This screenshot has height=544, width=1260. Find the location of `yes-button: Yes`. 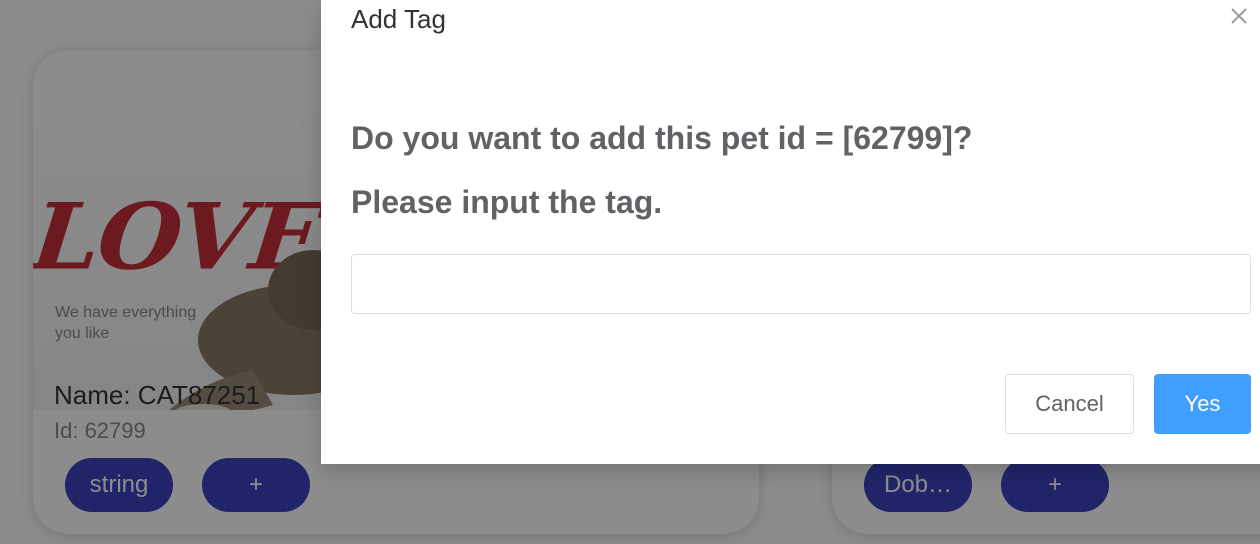

yes-button: Yes is located at coordinates (1202, 404).